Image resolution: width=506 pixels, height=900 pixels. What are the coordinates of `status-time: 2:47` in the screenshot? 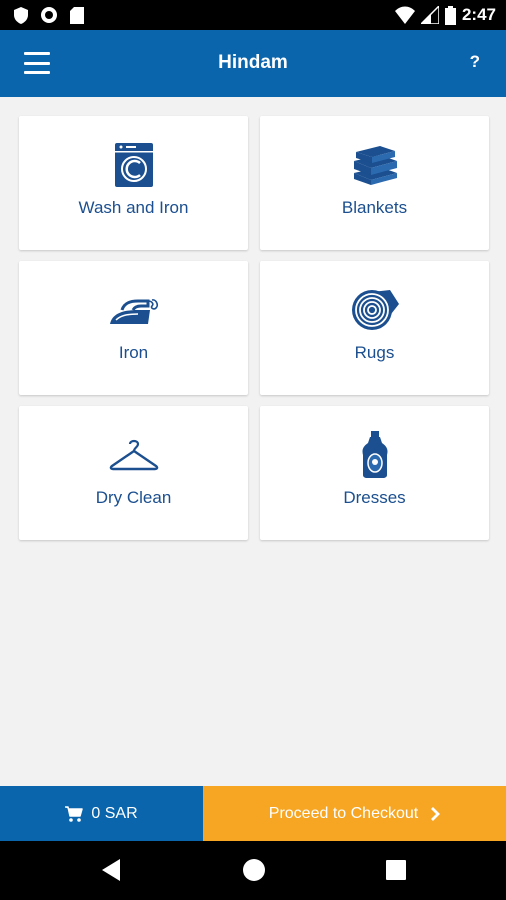 It's located at (478, 14).